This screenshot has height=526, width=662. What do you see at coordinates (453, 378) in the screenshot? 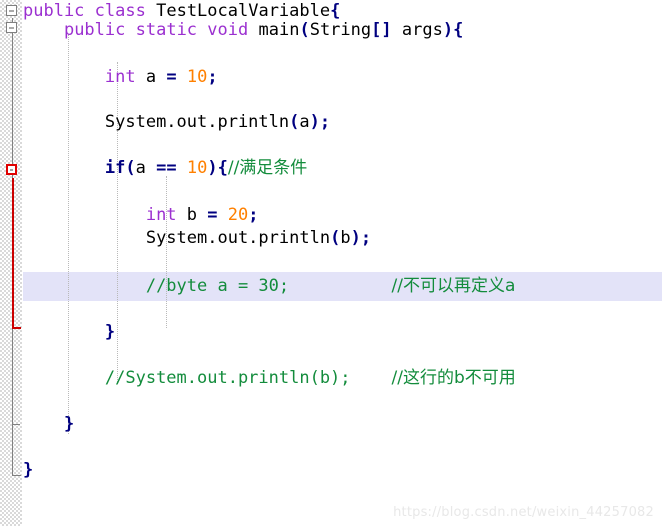
I see `token-comment-b-unavailable: //这行的b不可用` at bounding box center [453, 378].